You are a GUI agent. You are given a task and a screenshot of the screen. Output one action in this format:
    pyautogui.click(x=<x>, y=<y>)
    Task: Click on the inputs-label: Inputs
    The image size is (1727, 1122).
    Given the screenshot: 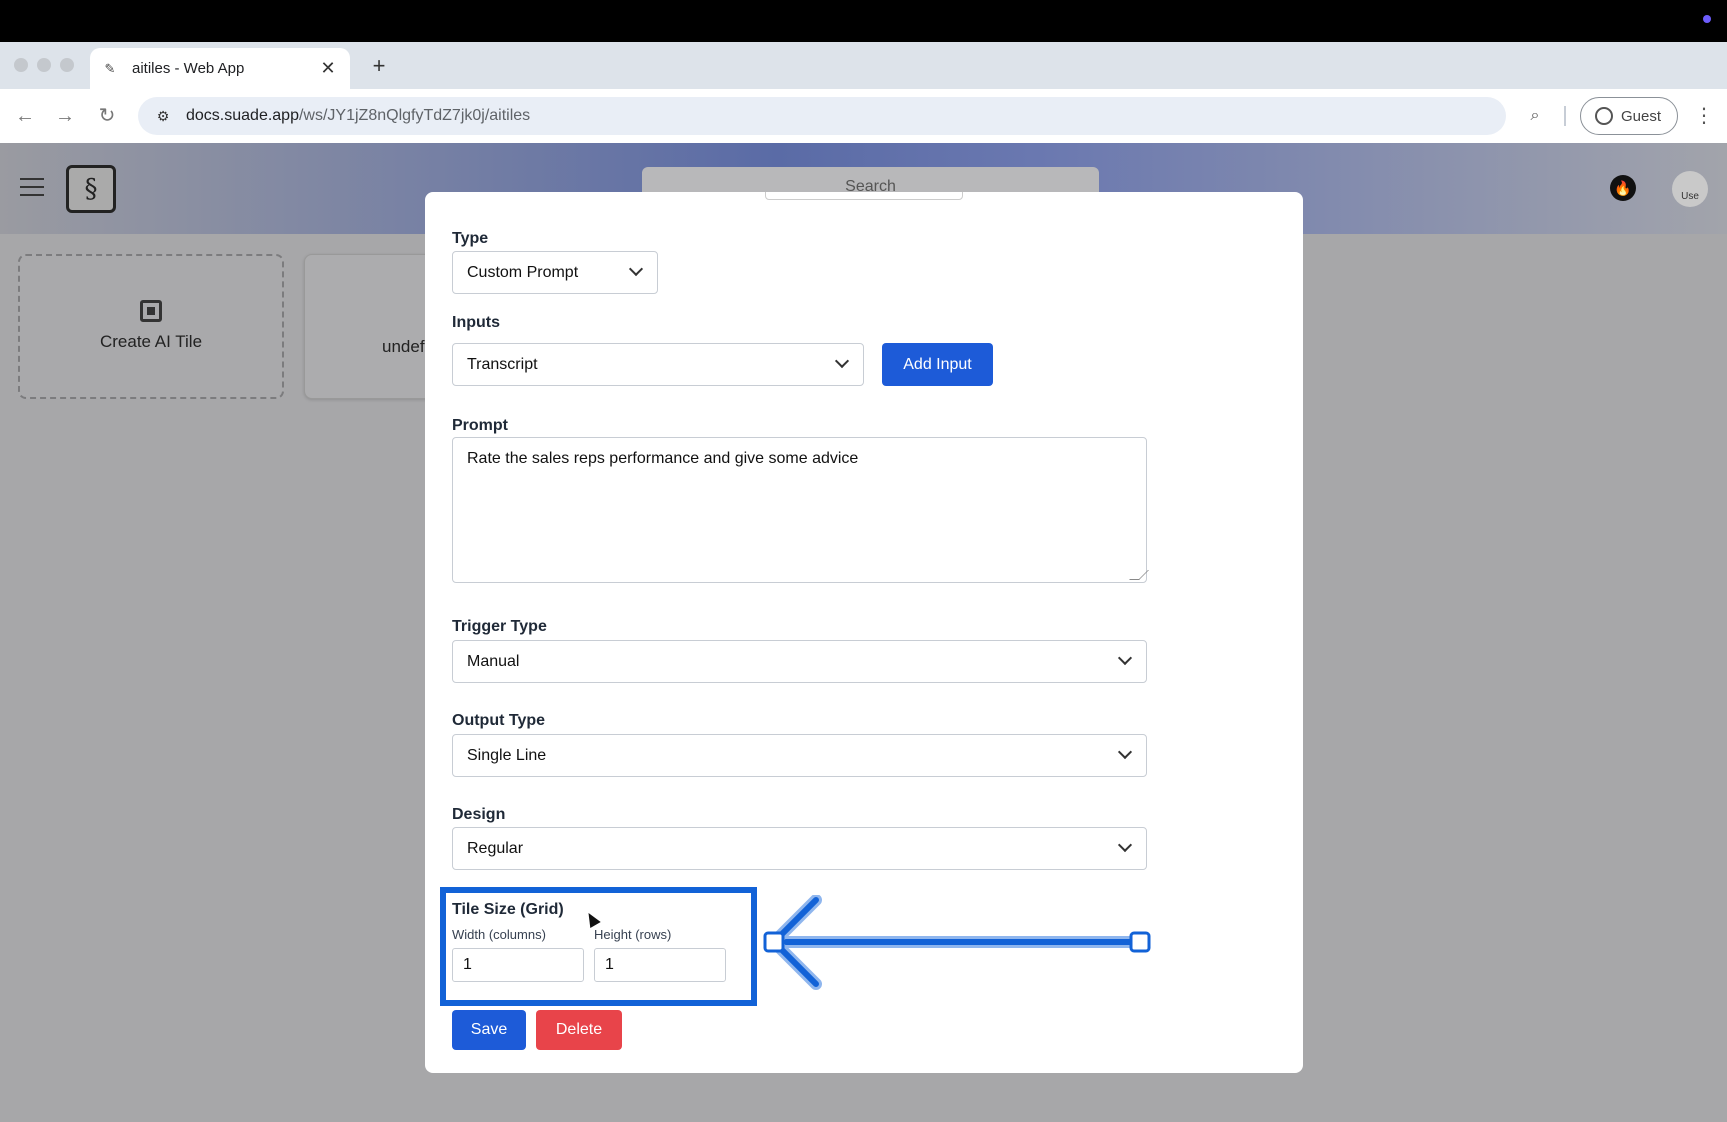 What is the action you would take?
    pyautogui.click(x=476, y=322)
    